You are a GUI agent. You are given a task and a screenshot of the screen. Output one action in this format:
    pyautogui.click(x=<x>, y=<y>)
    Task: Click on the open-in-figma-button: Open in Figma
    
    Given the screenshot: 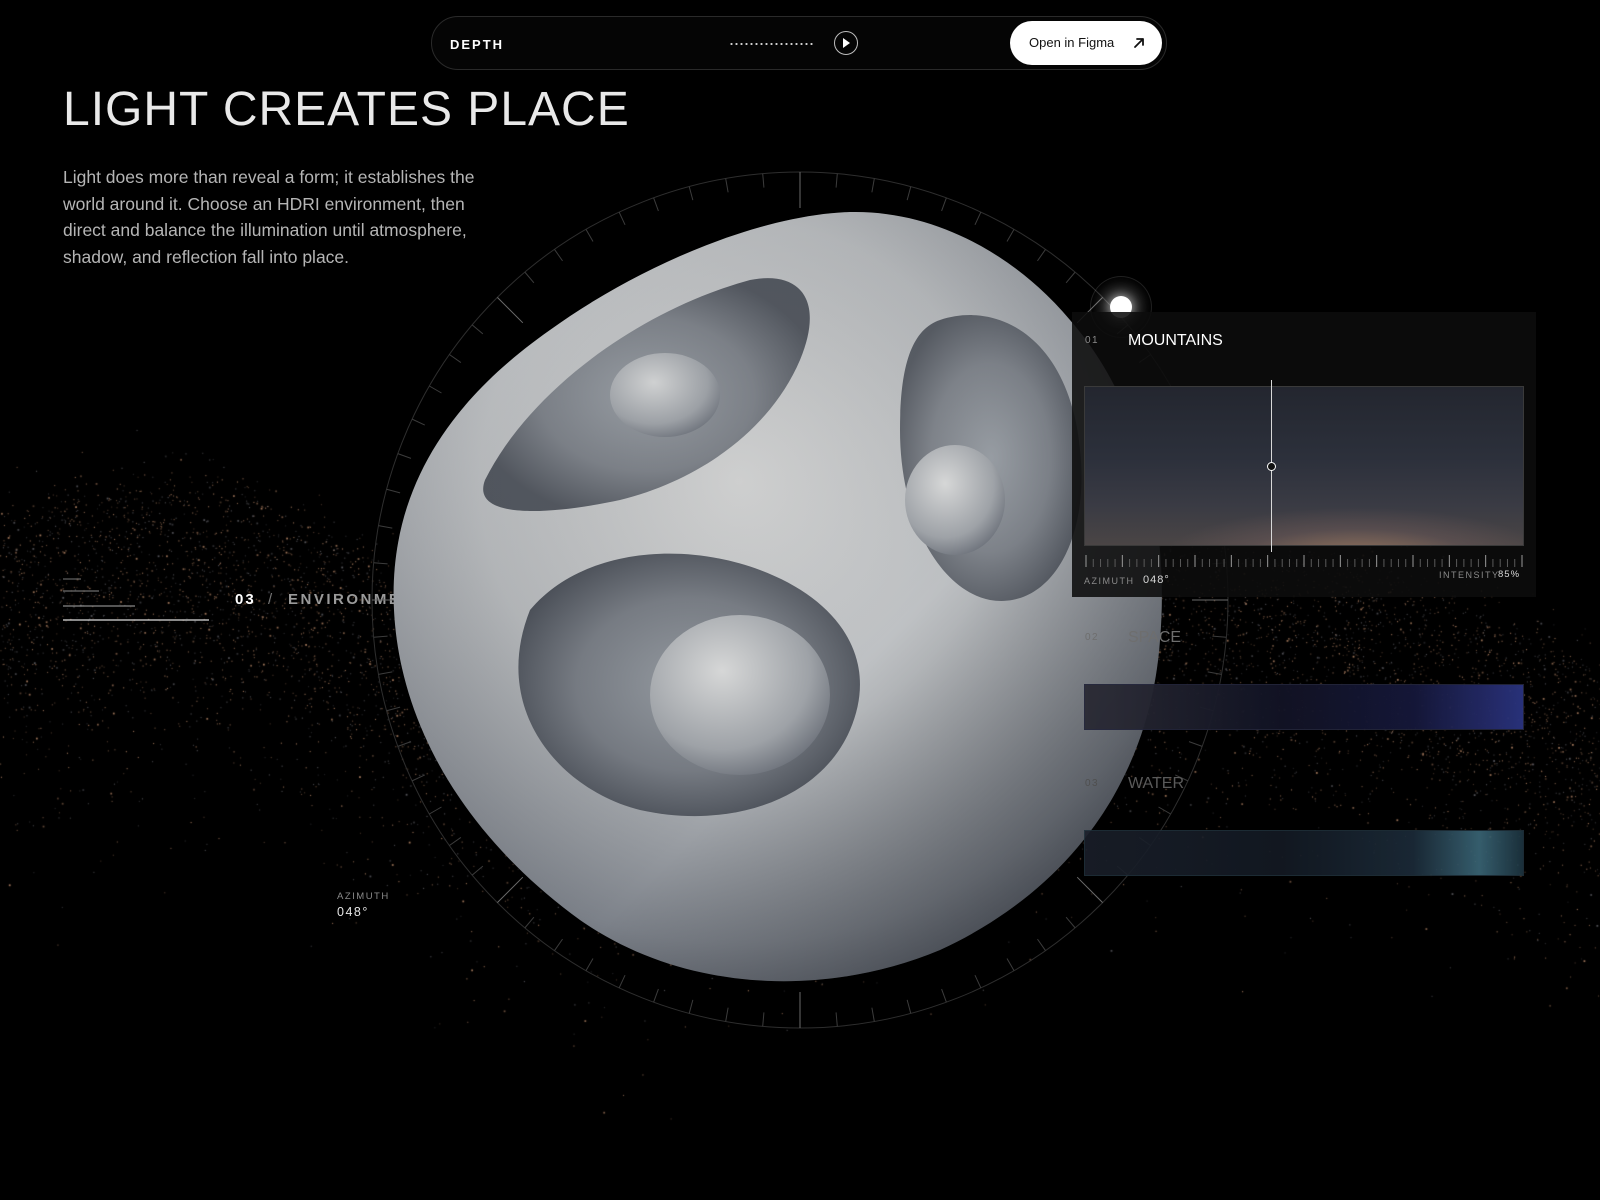 What is the action you would take?
    pyautogui.click(x=1086, y=43)
    